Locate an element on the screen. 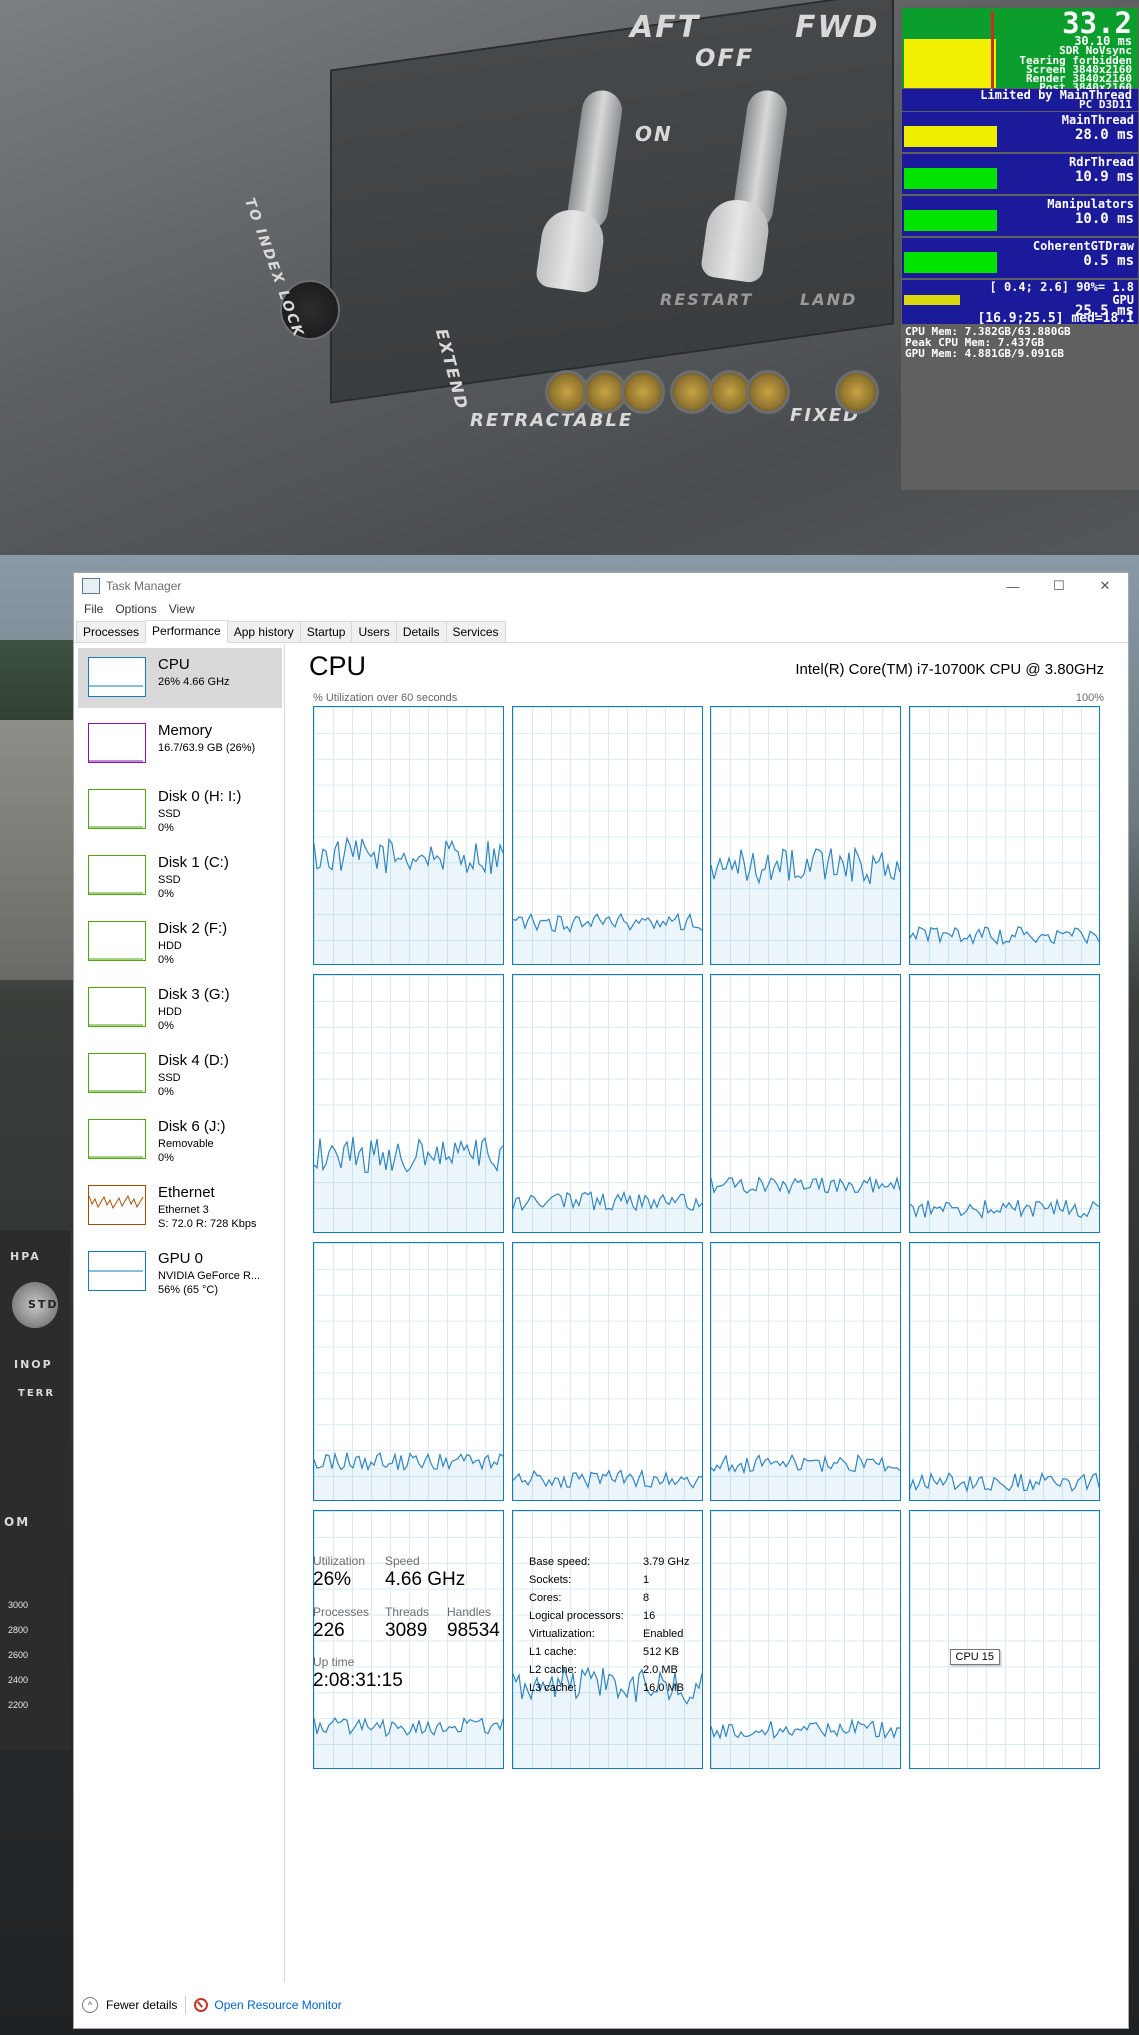 The height and width of the screenshot is (2035, 1139). chevron-up-icon: ^ is located at coordinates (90, 2005).